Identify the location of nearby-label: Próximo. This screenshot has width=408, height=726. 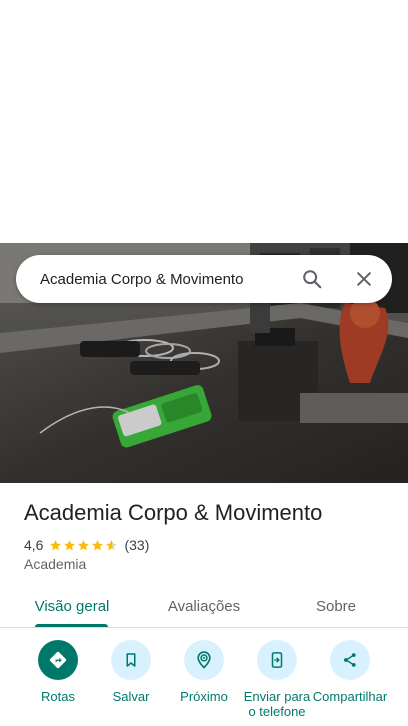
(204, 696).